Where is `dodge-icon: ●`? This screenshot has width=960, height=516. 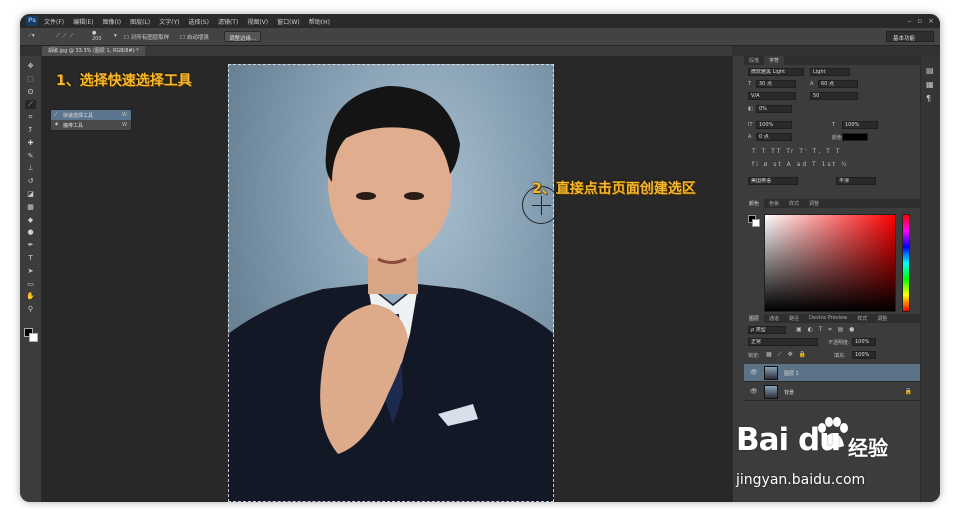 dodge-icon: ● is located at coordinates (30, 232).